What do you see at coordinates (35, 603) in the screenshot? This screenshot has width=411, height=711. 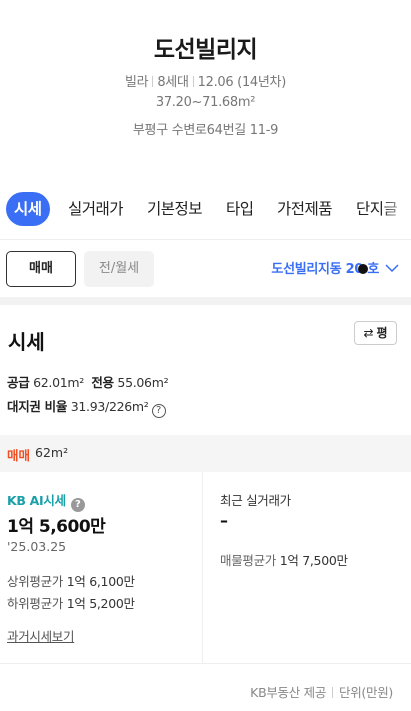 I see `lower-average-label: 하위평균가` at bounding box center [35, 603].